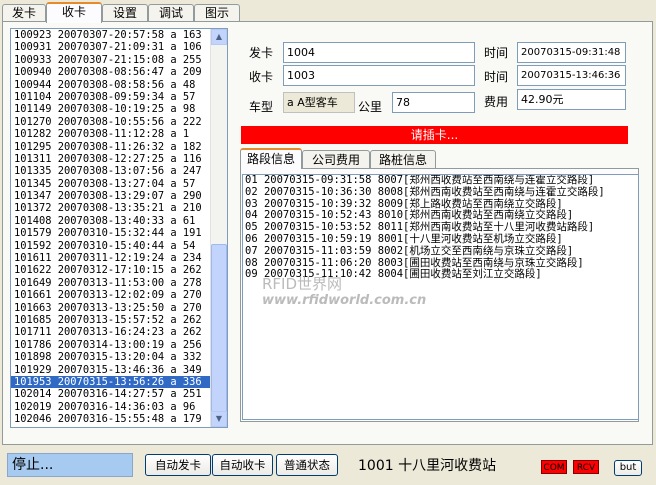  What do you see at coordinates (111, 332) in the screenshot?
I see `list-item: 101711 20070313-16:24:23 a 262` at bounding box center [111, 332].